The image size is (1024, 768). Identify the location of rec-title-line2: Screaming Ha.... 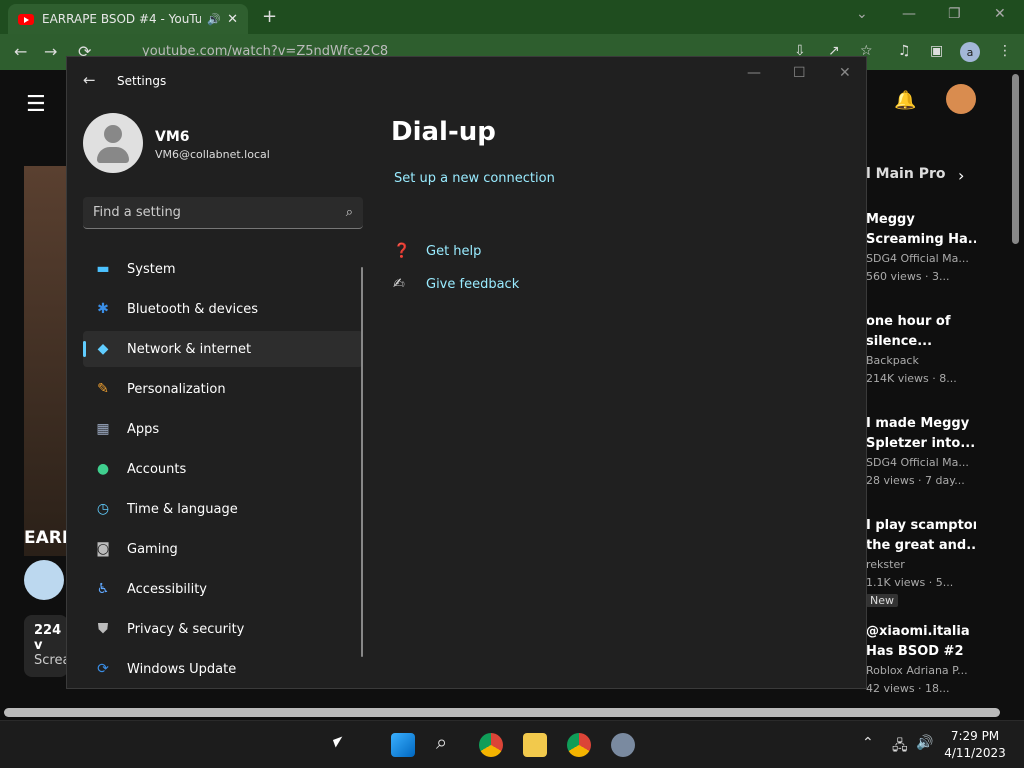
(921, 239).